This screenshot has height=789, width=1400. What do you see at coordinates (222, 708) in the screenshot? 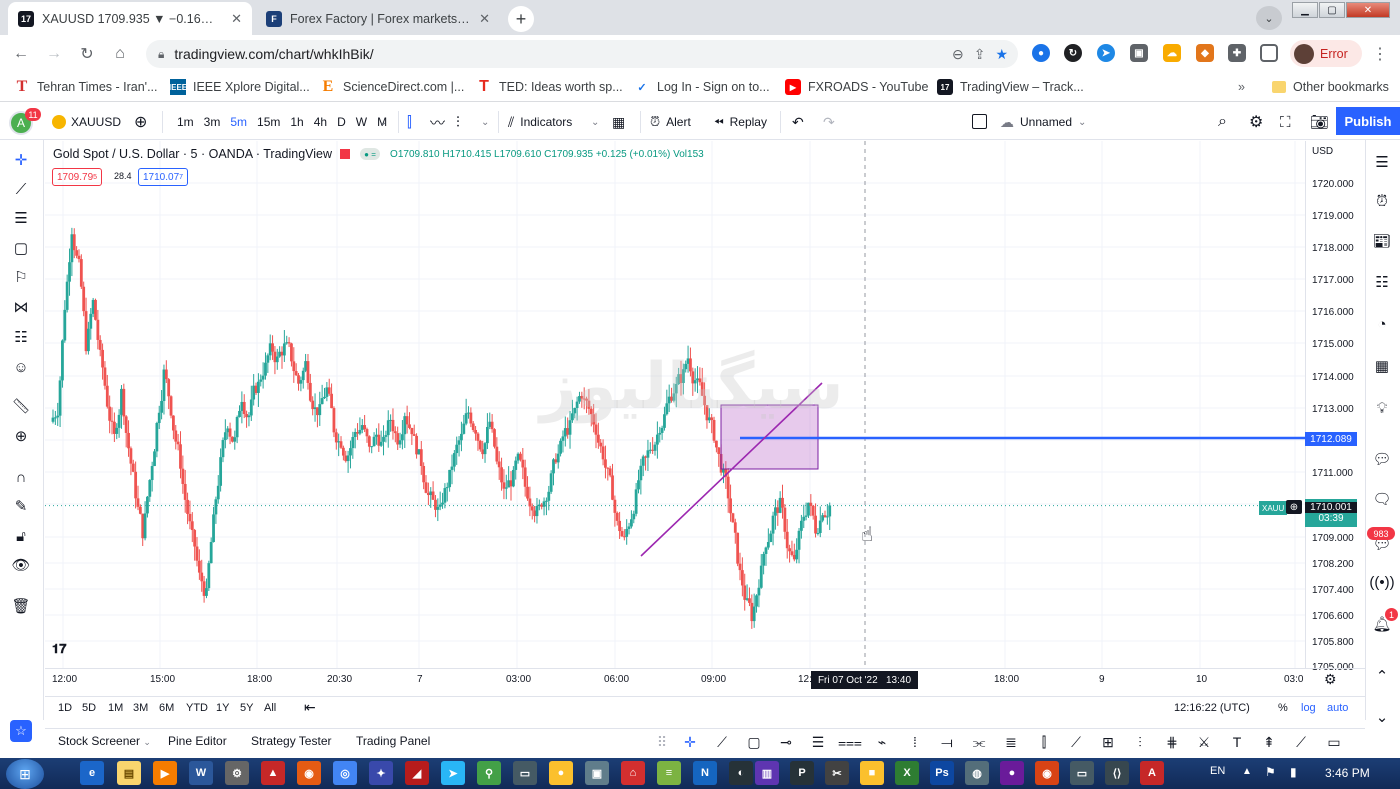
I see `range-1y: 1Y` at bounding box center [222, 708].